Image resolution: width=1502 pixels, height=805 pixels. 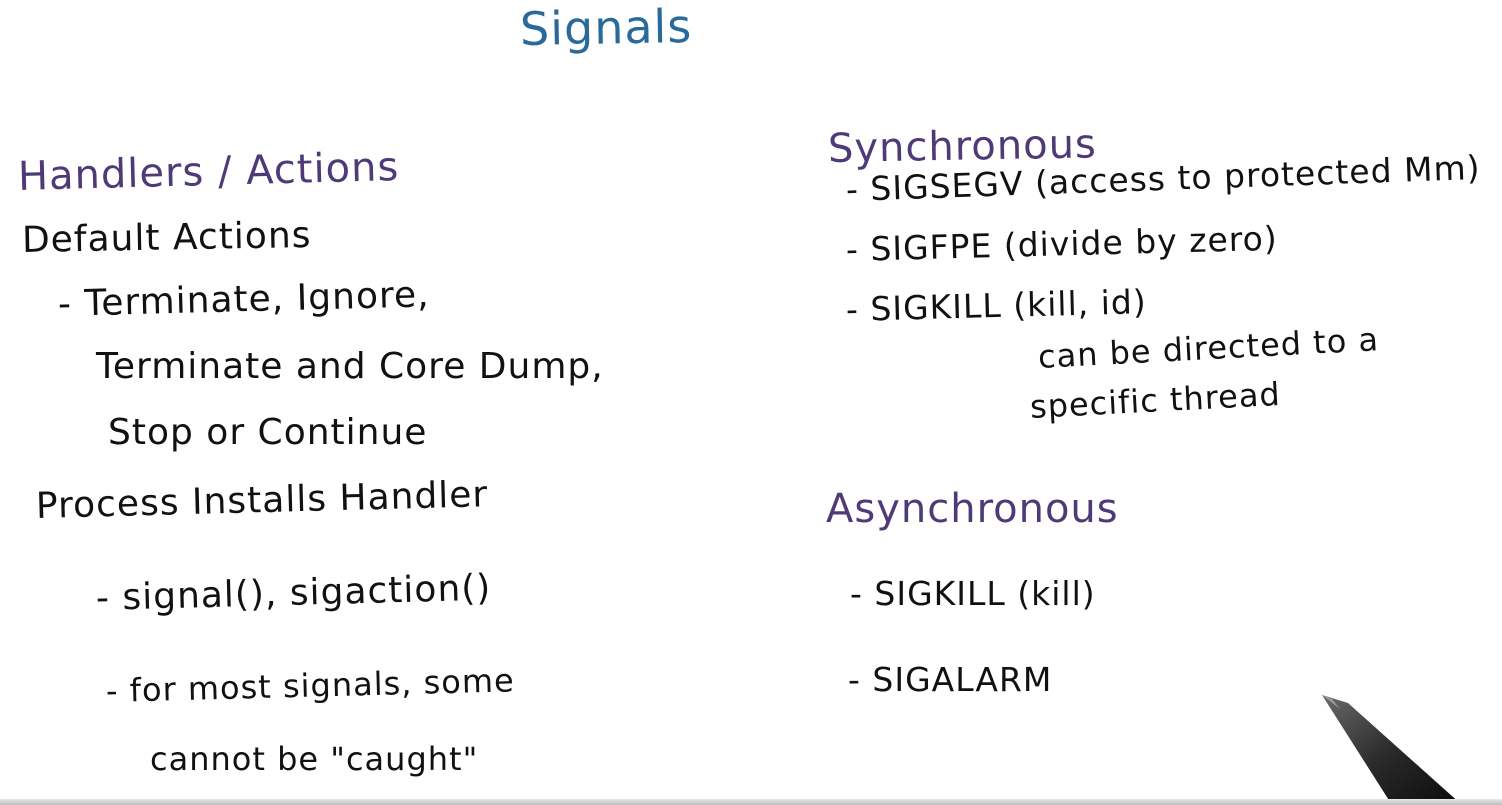 What do you see at coordinates (1392, 750) in the screenshot?
I see `pen-icon` at bounding box center [1392, 750].